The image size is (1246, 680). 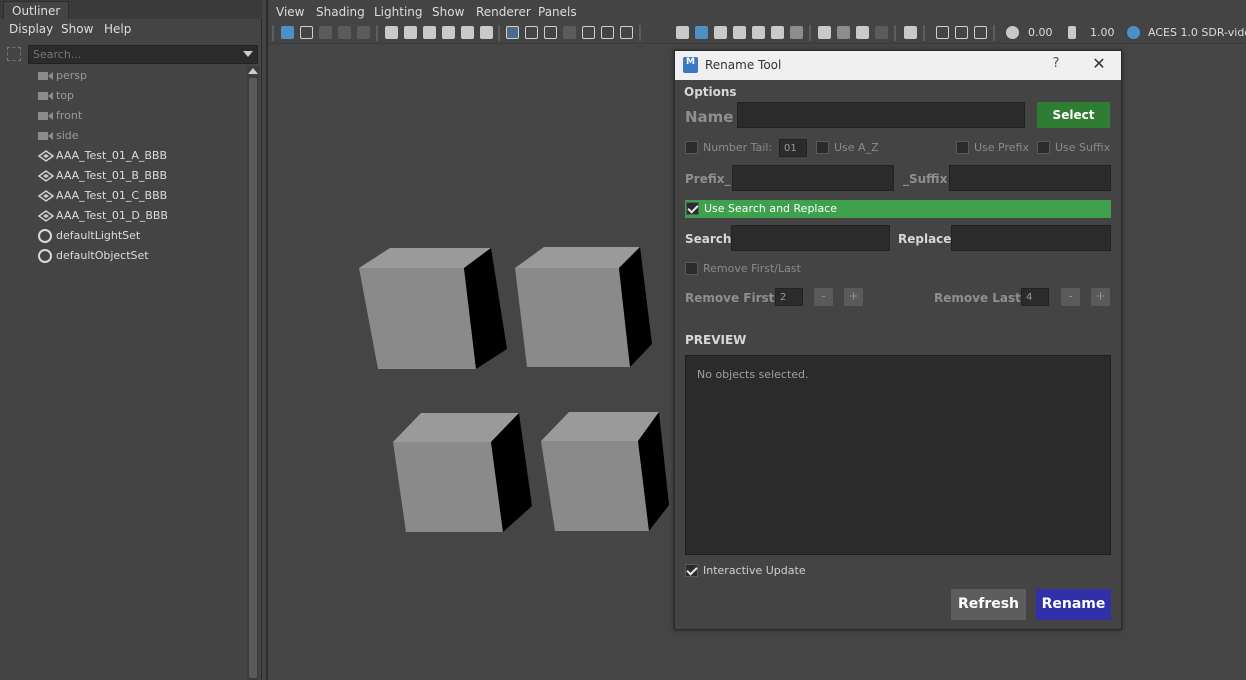 What do you see at coordinates (942, 32) in the screenshot?
I see `xray-icon` at bounding box center [942, 32].